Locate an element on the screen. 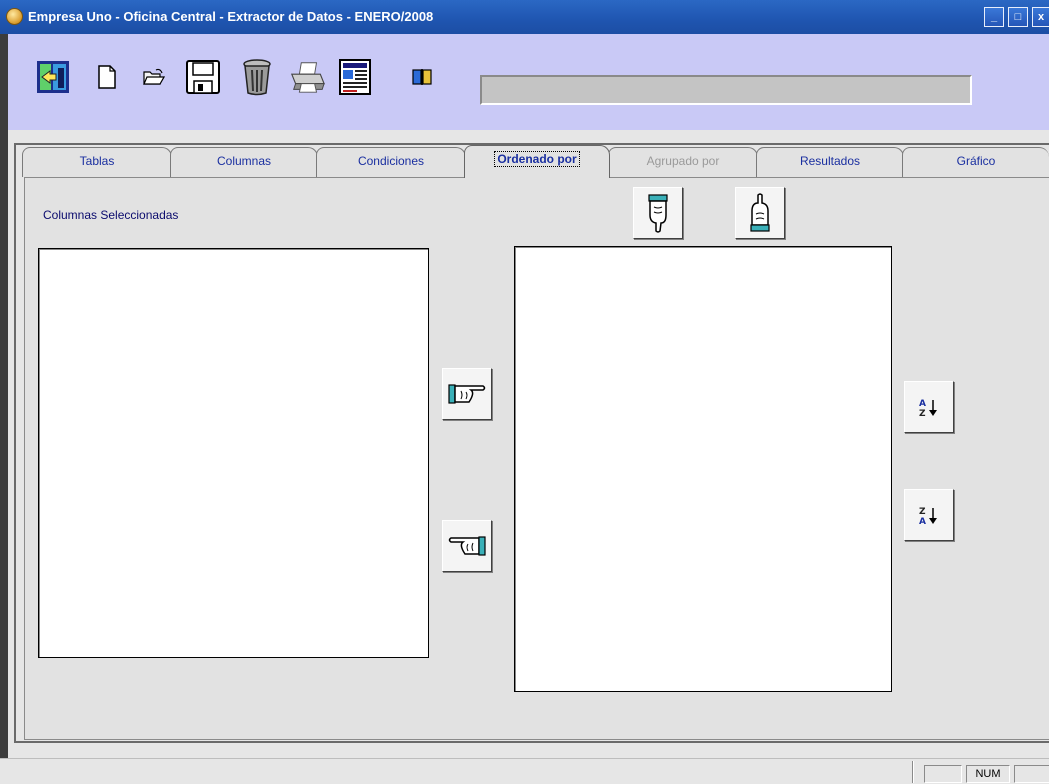 This screenshot has height=784, width=1049. tab-grafico: Gráfico is located at coordinates (975, 162).